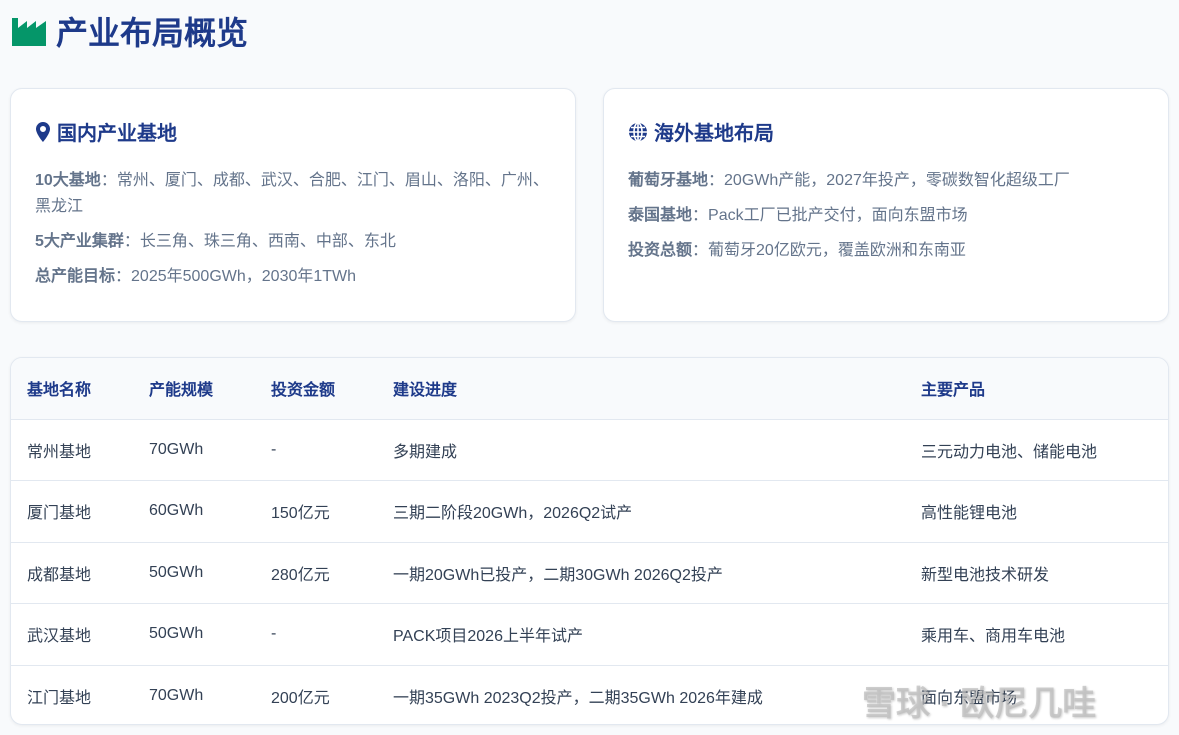 This screenshot has height=735, width=1179. I want to click on table-cell: 厦门基地, so click(72, 511).